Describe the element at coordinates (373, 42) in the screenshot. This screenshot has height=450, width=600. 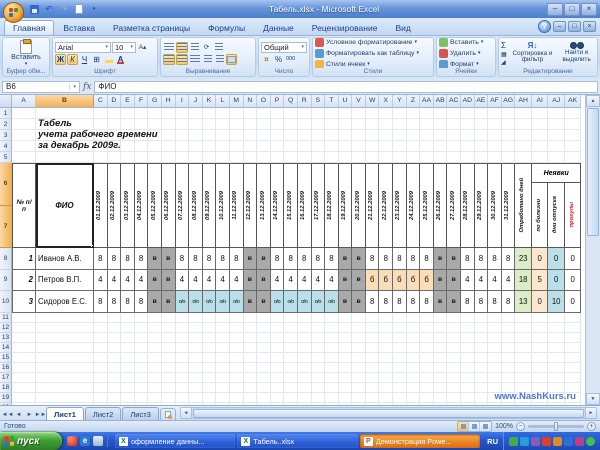
I see `styles-item-1: Условное форматирование ▾` at that location.